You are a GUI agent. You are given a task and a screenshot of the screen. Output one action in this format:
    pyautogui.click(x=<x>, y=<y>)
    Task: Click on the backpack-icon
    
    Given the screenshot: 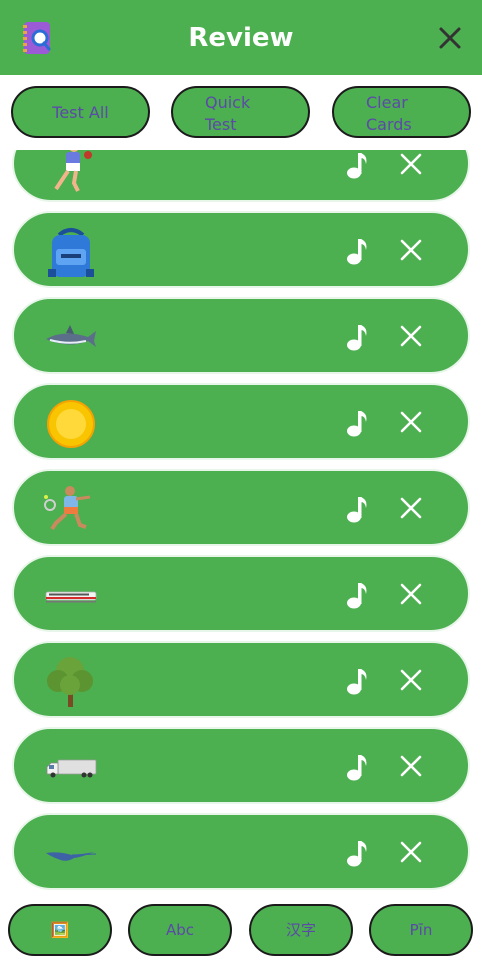 What is the action you would take?
    pyautogui.click(x=71, y=252)
    